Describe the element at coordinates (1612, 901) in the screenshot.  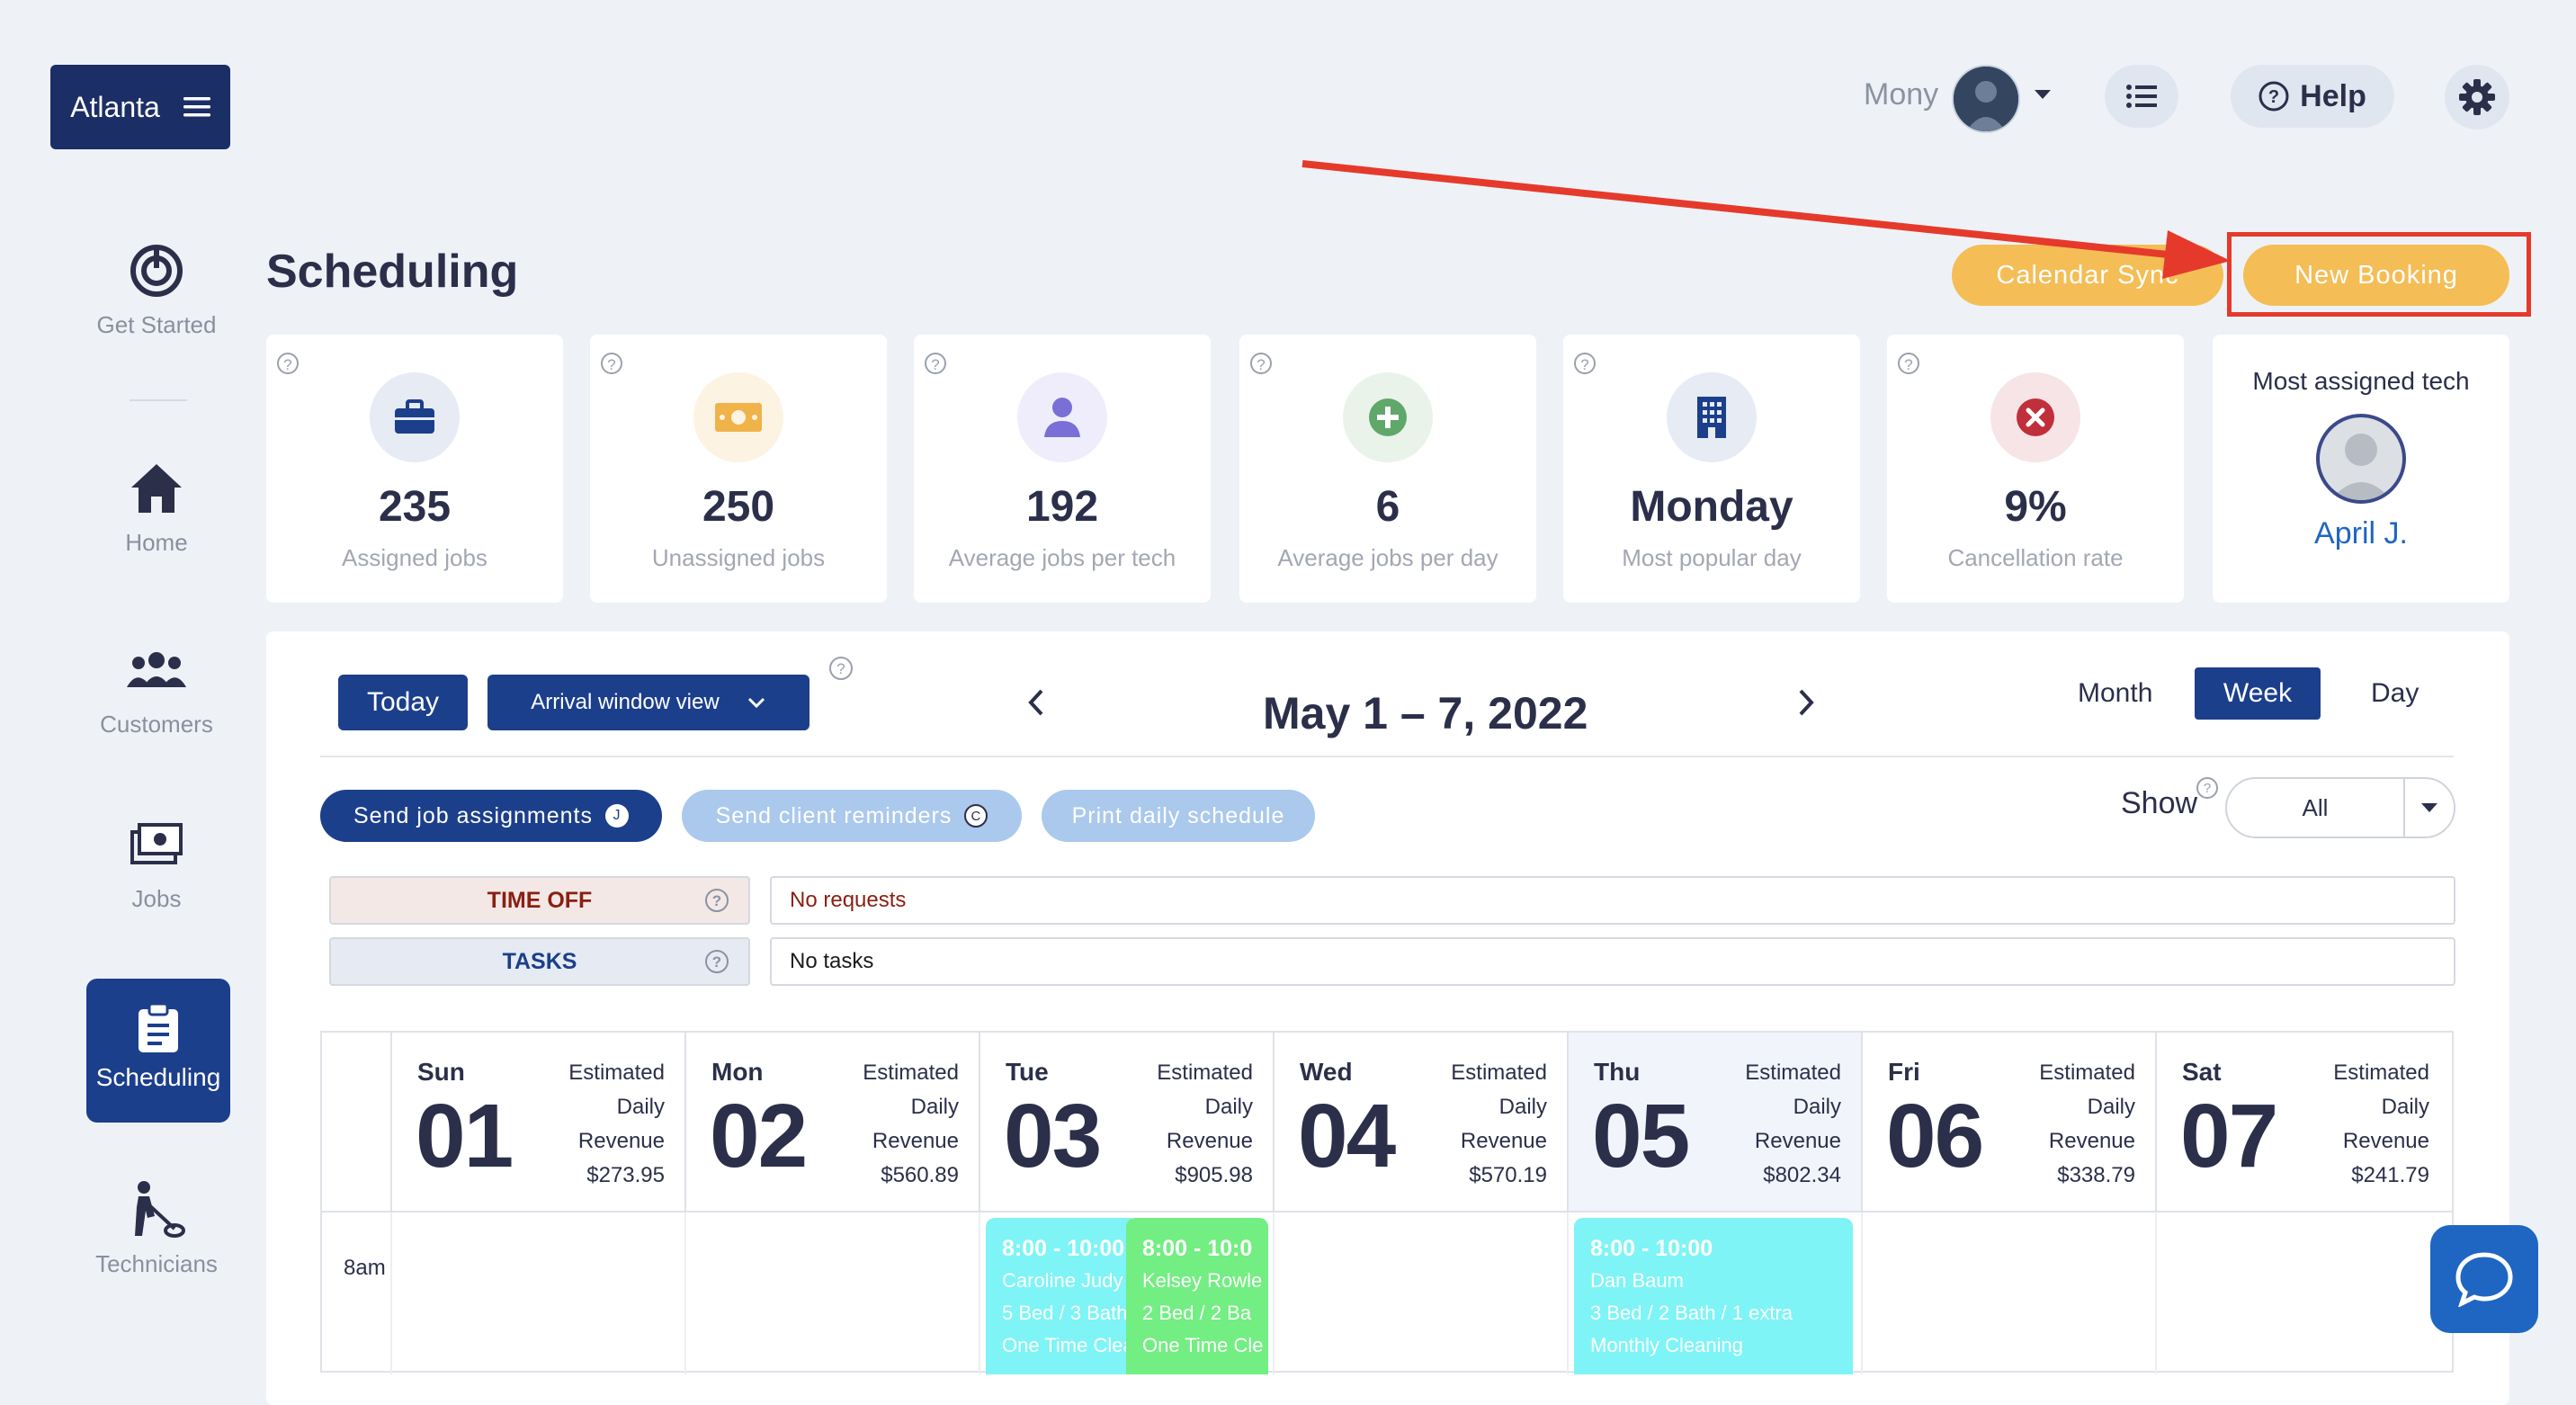
I see `time-off-content: No requests` at that location.